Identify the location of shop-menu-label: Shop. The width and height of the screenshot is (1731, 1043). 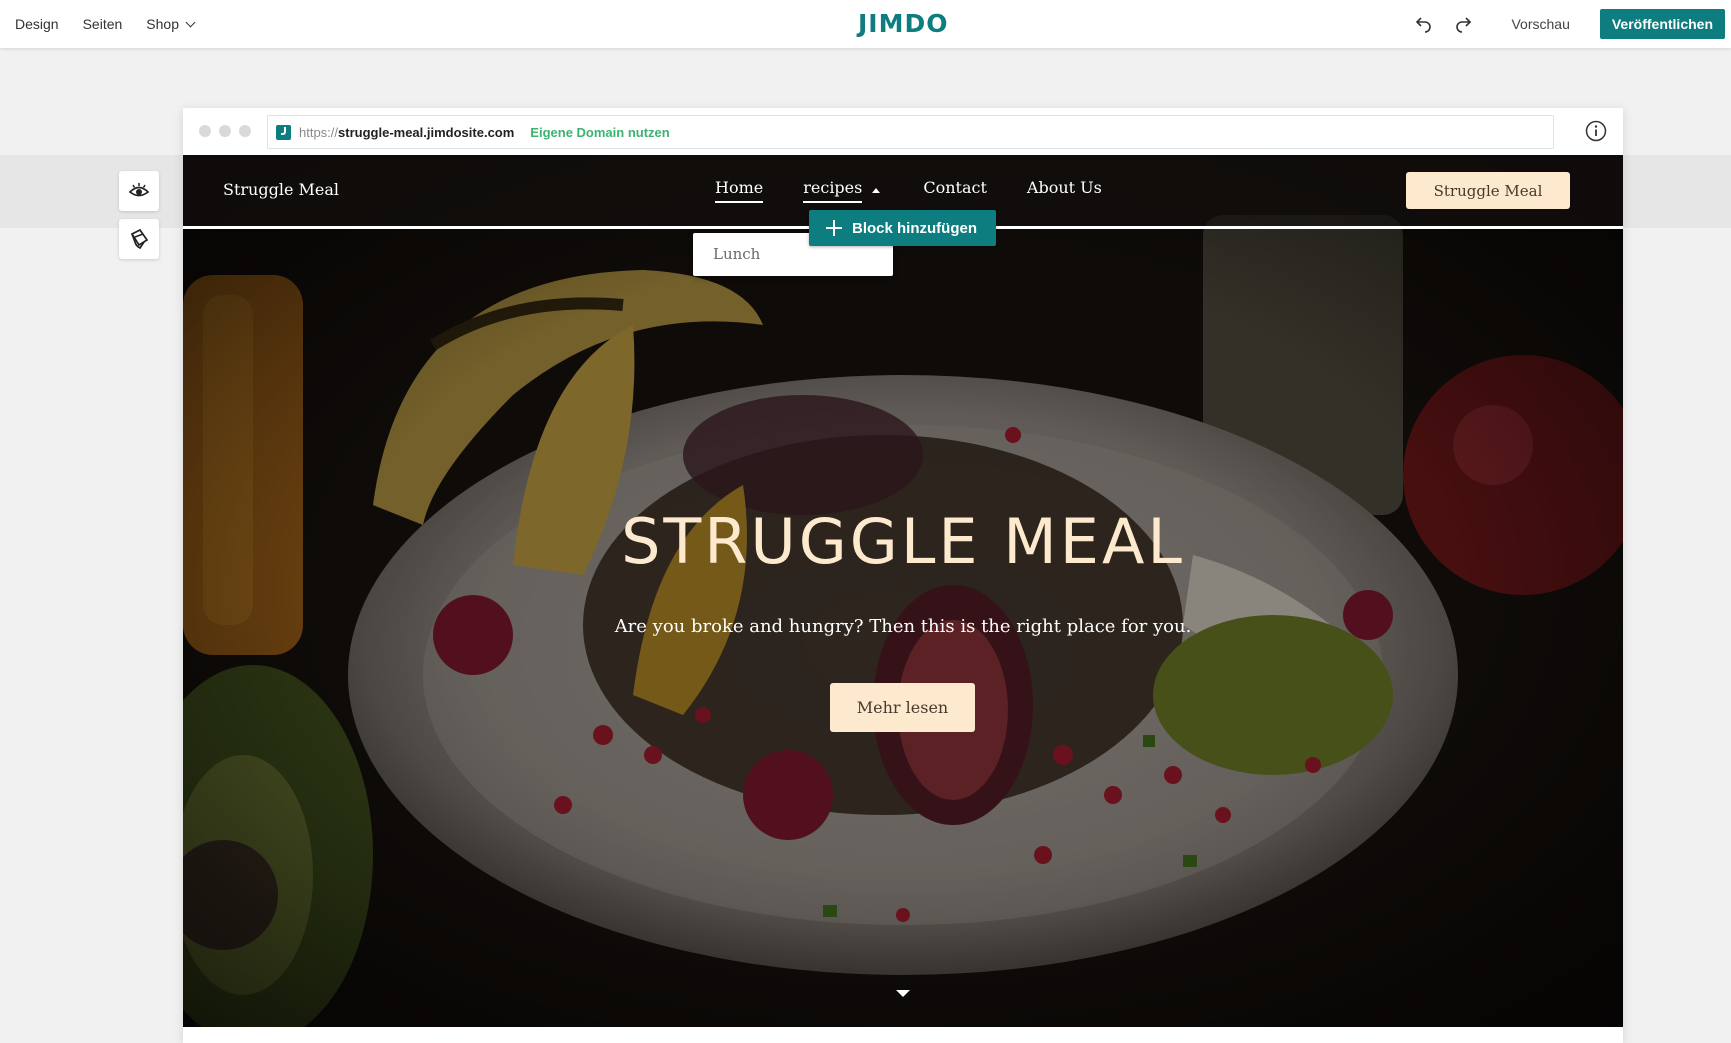
(162, 24).